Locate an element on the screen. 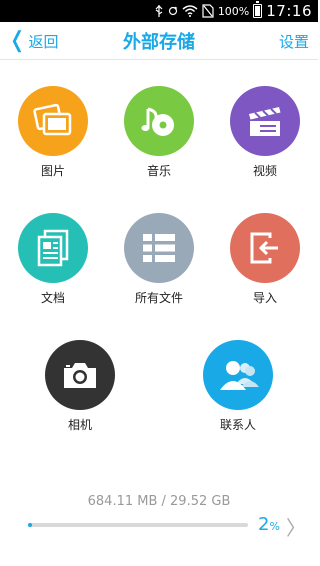 The image size is (320, 566). clock: 17:16 is located at coordinates (289, 11).